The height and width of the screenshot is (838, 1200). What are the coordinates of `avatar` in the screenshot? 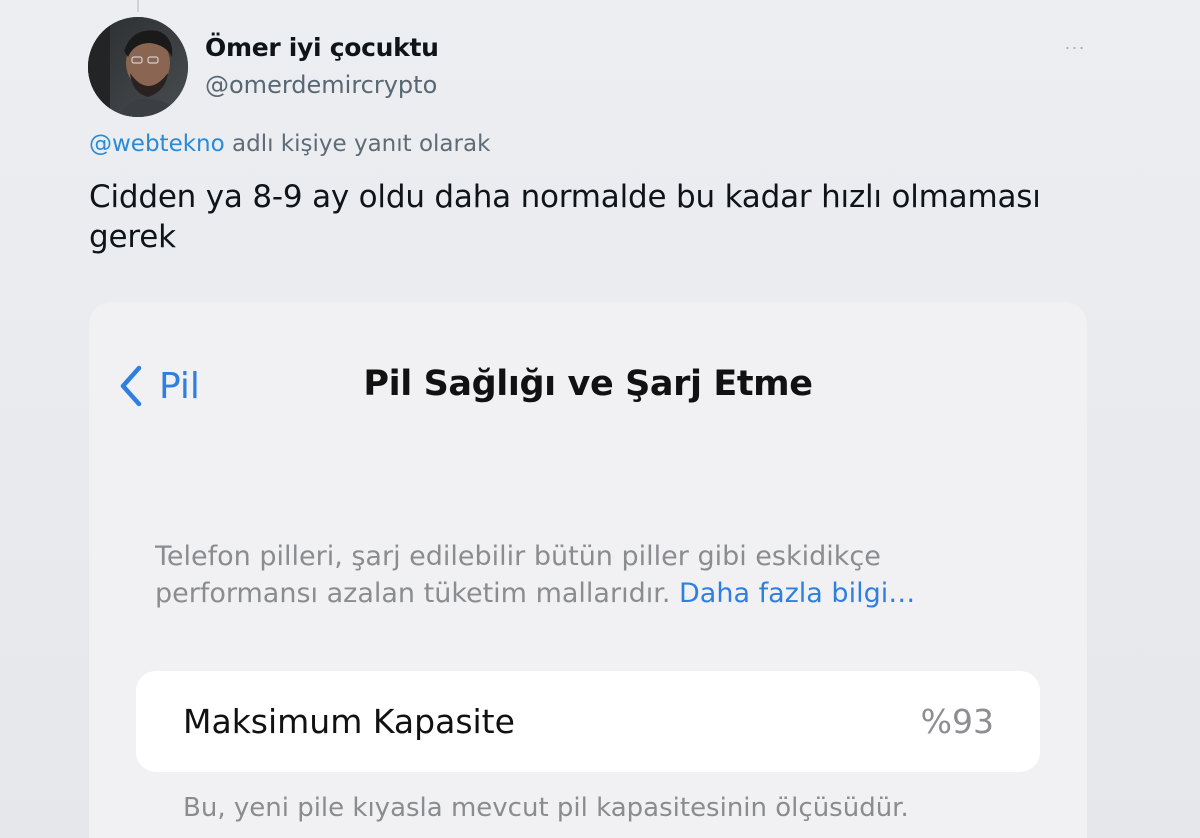 It's located at (138, 67).